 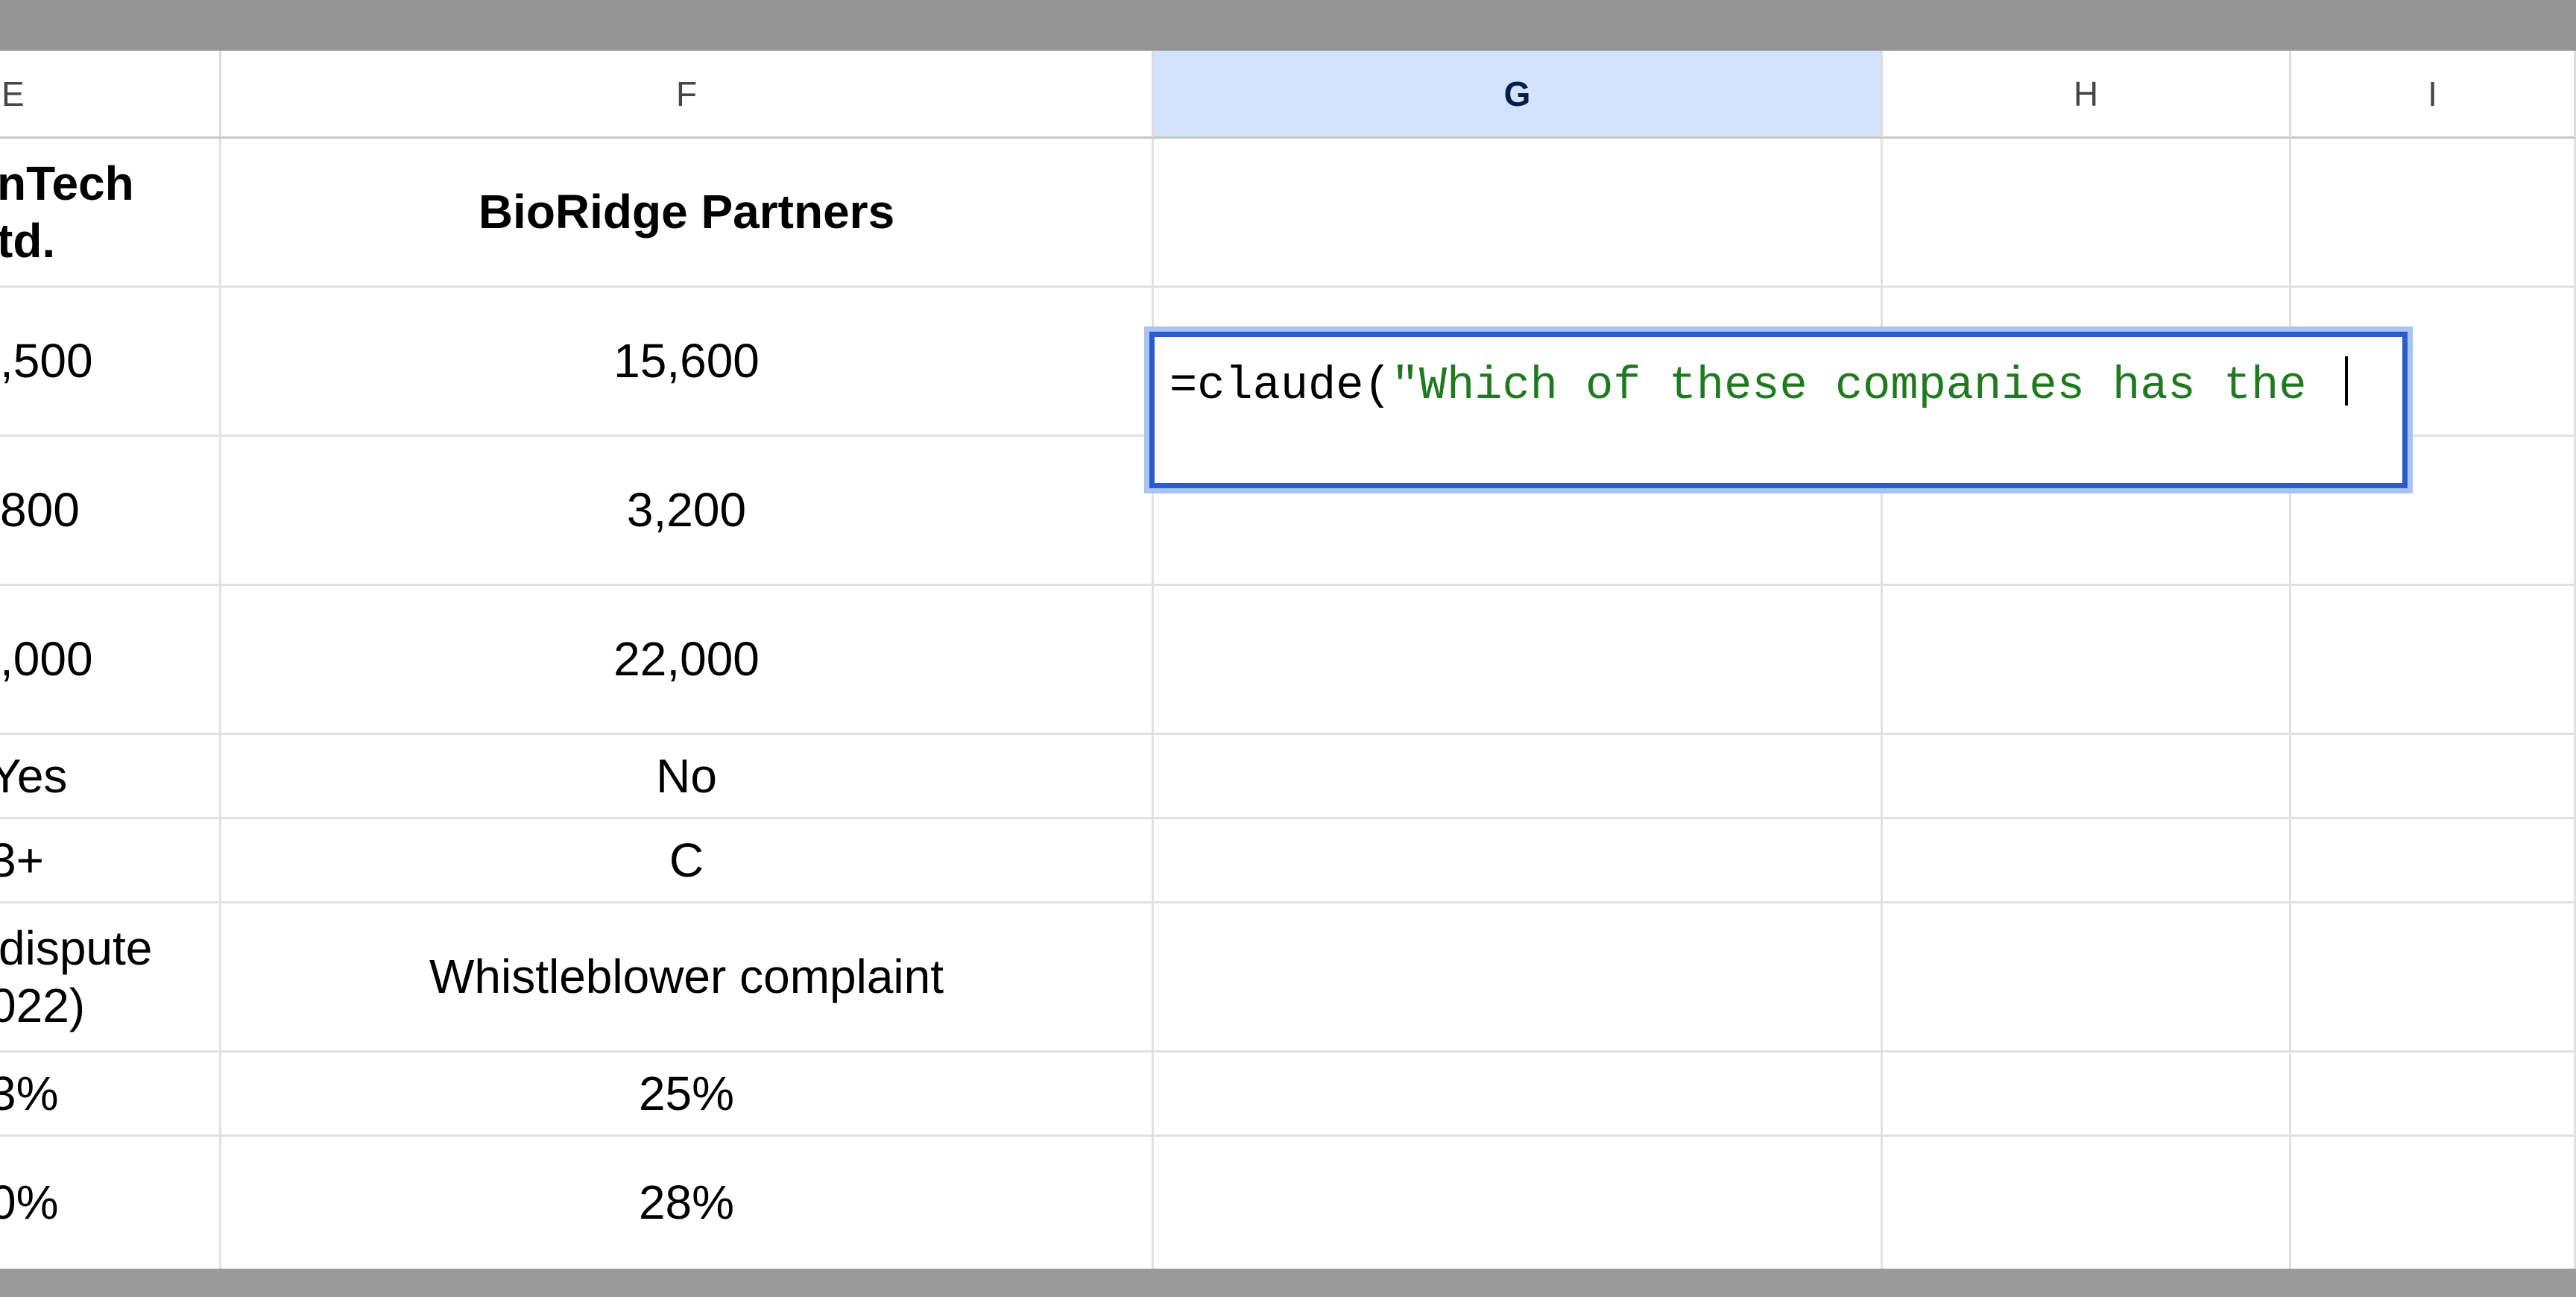 I want to click on cell-e-3: ,000, so click(x=110, y=660).